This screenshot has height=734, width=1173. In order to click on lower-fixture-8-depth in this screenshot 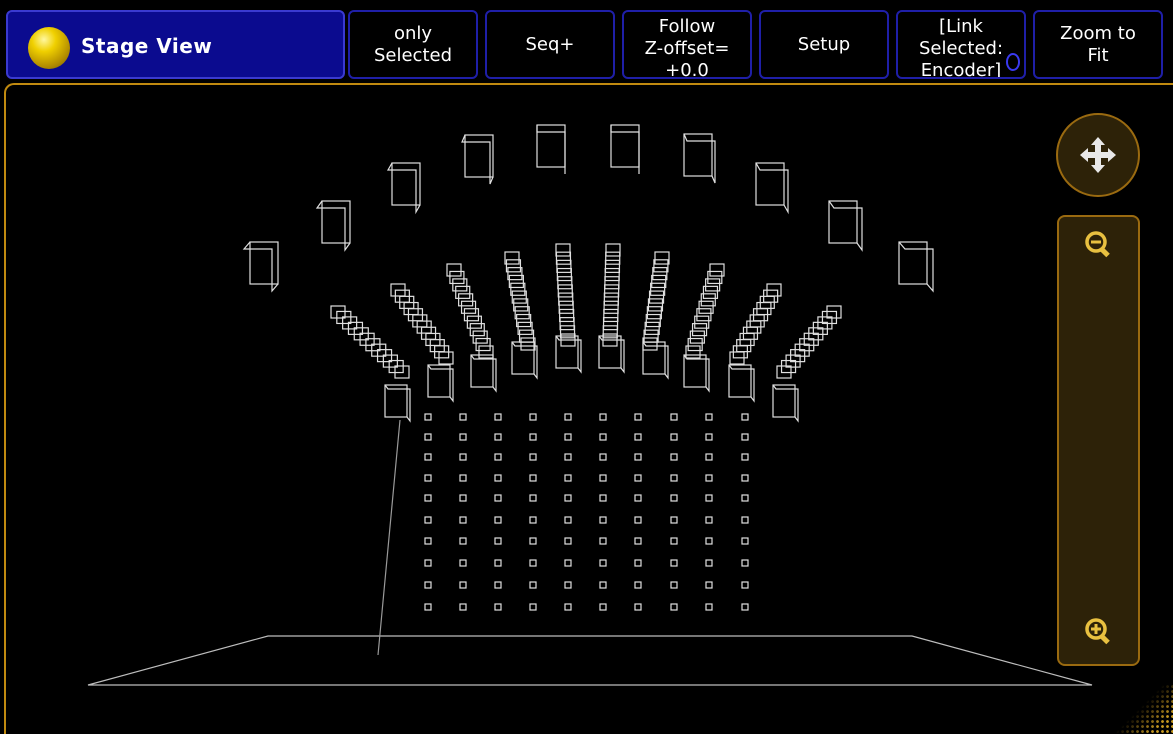, I will do `click(741, 383)`.